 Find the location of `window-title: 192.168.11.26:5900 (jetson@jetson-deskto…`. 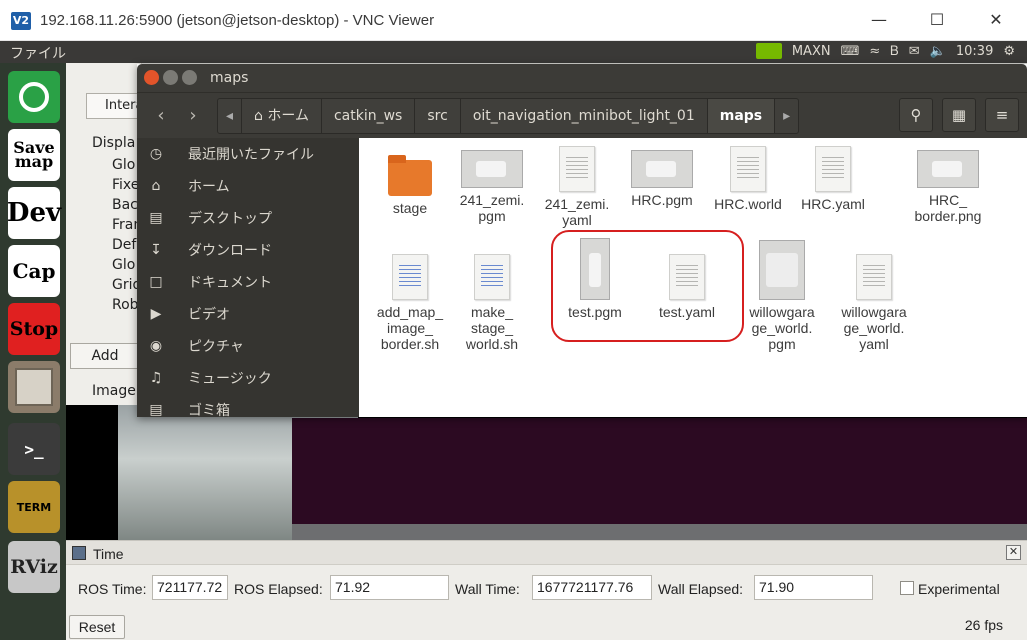

window-title: 192.168.11.26:5900 (jetson@jetson-deskto… is located at coordinates (237, 20).